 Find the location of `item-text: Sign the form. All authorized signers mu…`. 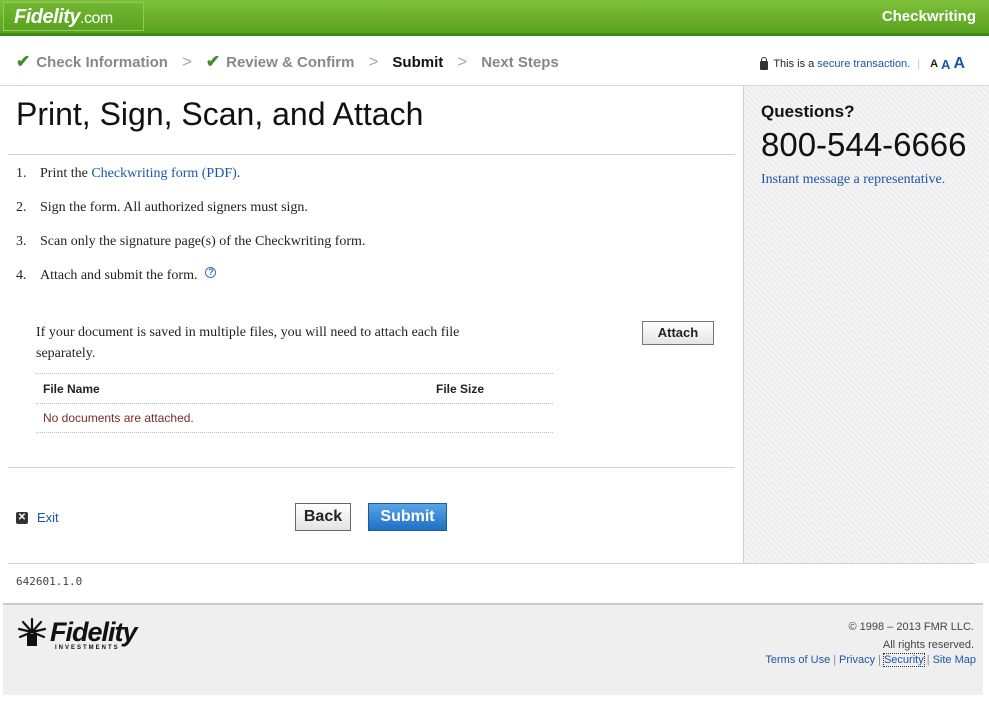

item-text: Sign the form. All authorized signers mu… is located at coordinates (174, 207).